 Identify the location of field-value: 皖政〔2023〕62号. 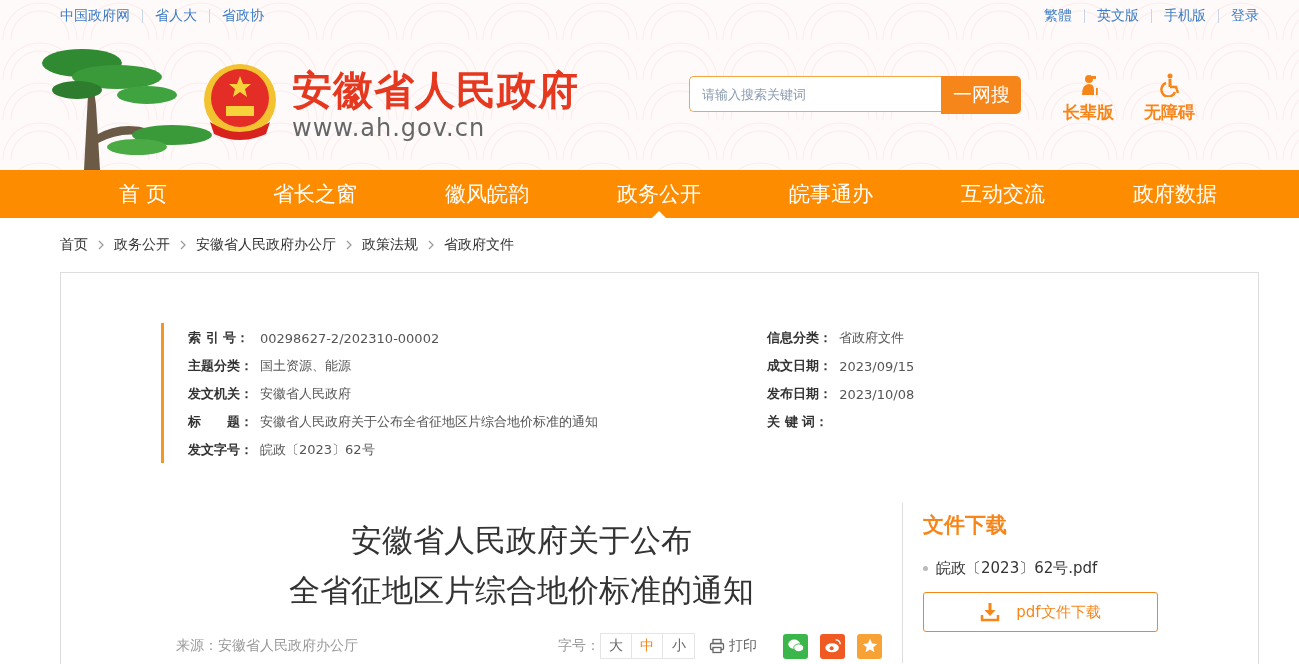
(317, 450).